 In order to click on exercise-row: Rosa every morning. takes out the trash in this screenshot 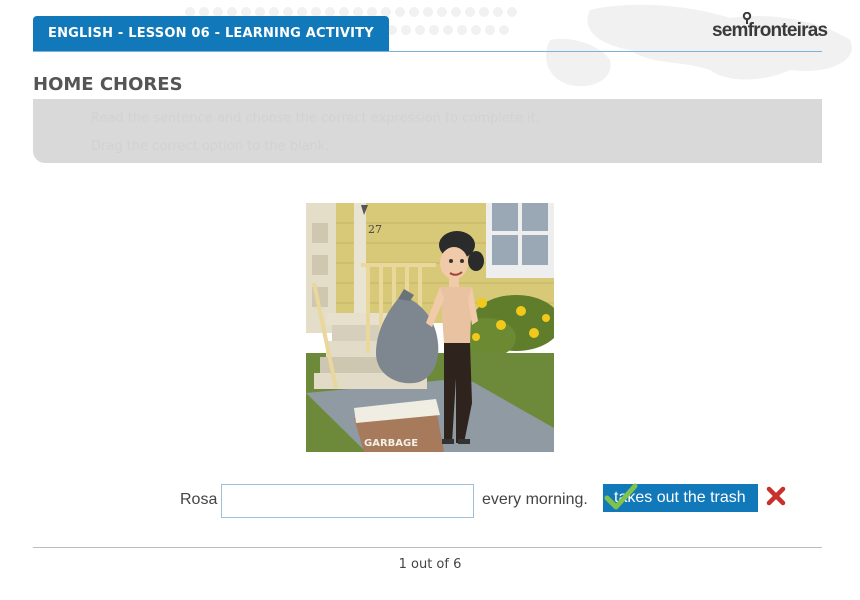, I will do `click(430, 500)`.